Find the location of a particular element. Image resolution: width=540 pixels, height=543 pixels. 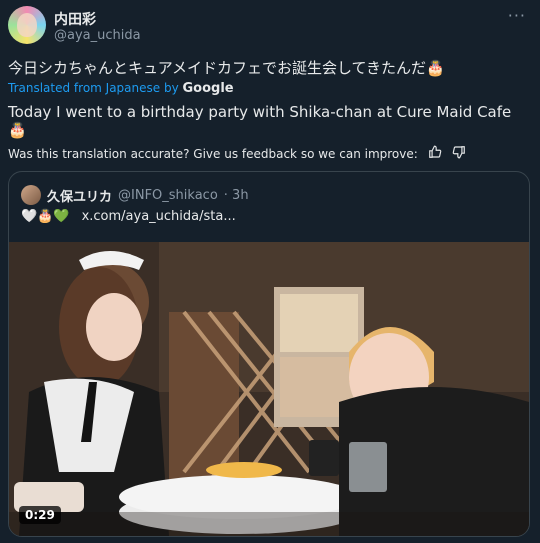

quoted-tweet-time: · 3h is located at coordinates (236, 195).